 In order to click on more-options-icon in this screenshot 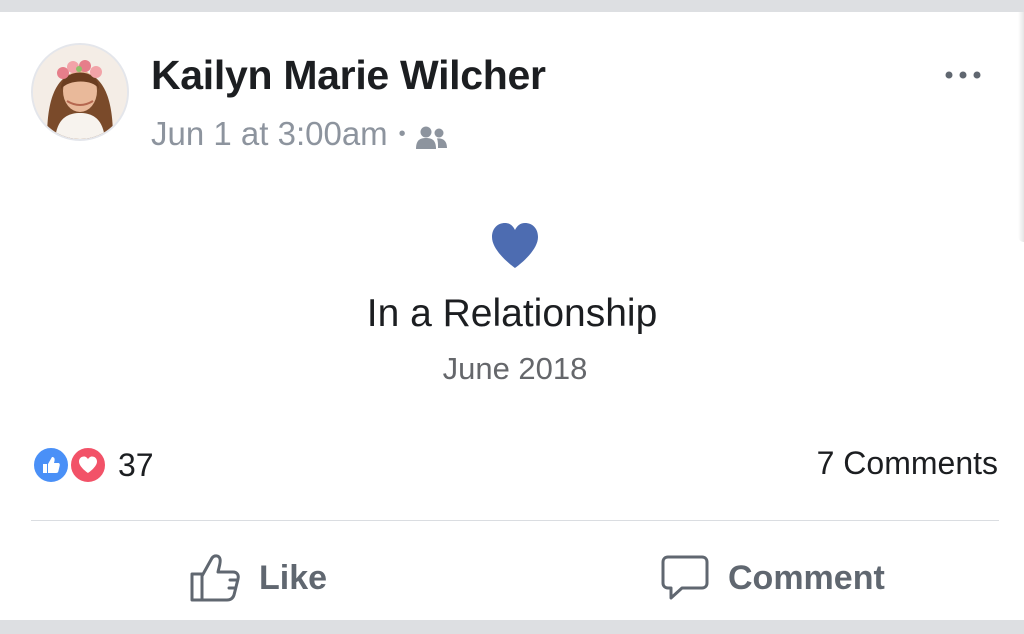, I will do `click(963, 75)`.